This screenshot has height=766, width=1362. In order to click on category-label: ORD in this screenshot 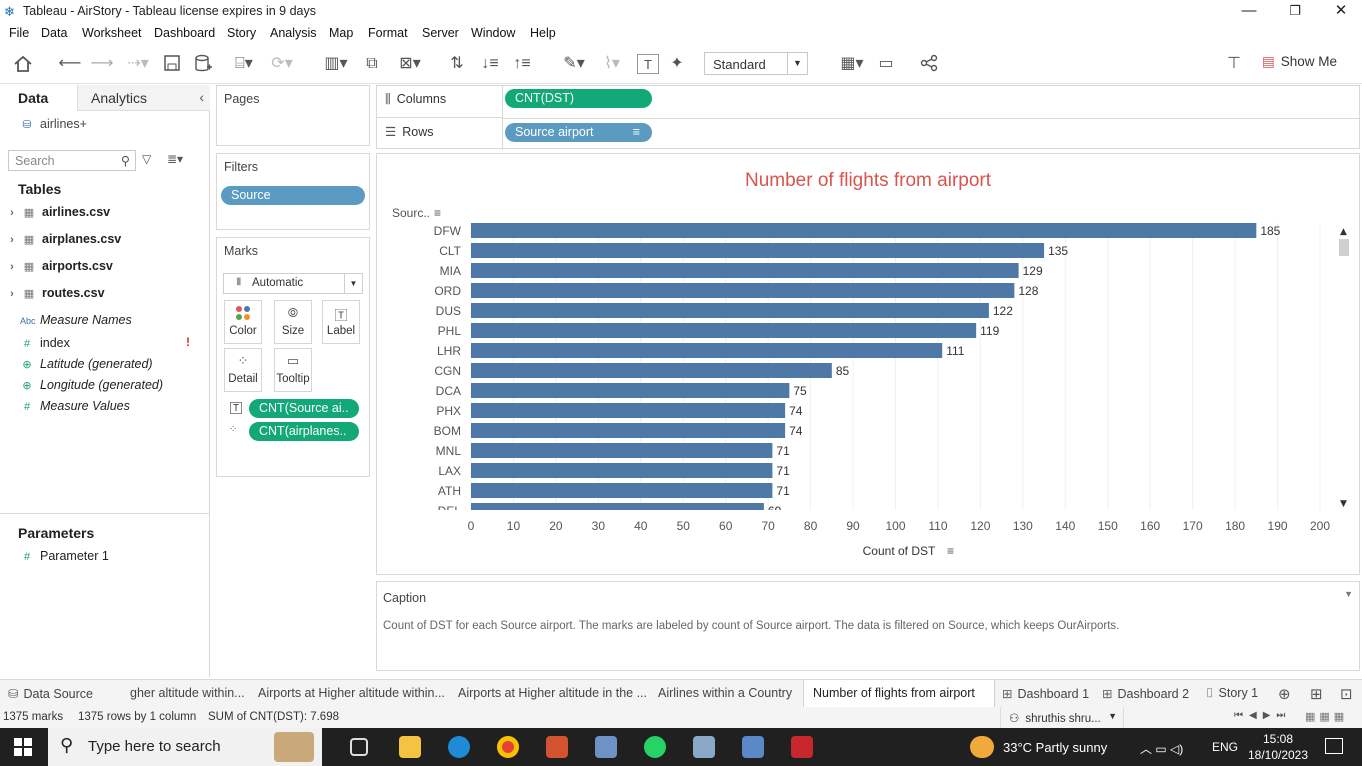, I will do `click(447, 291)`.